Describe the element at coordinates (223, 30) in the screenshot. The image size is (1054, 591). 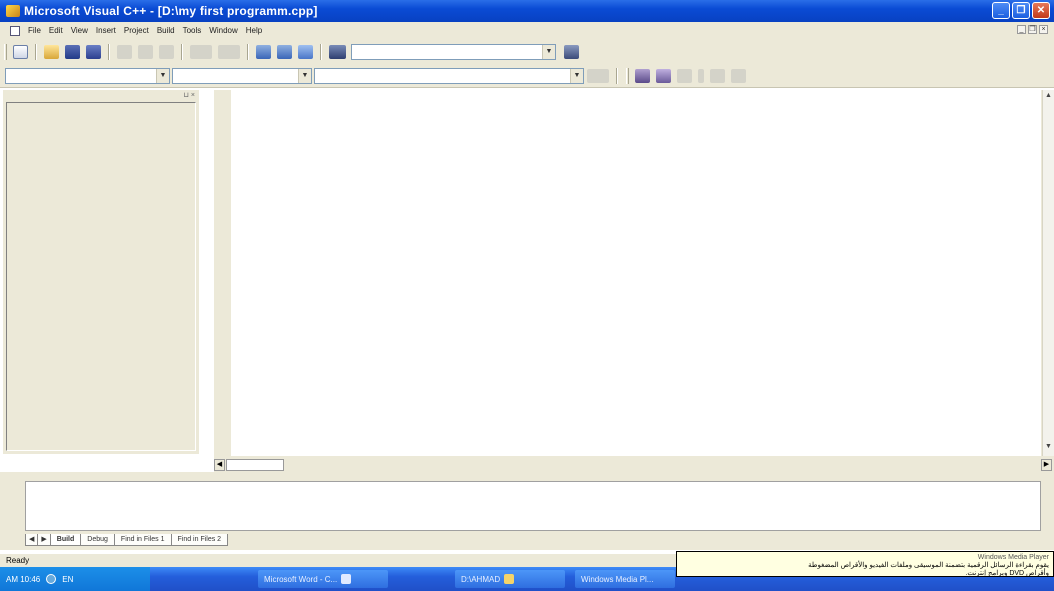
I see `menu-window: Window` at that location.